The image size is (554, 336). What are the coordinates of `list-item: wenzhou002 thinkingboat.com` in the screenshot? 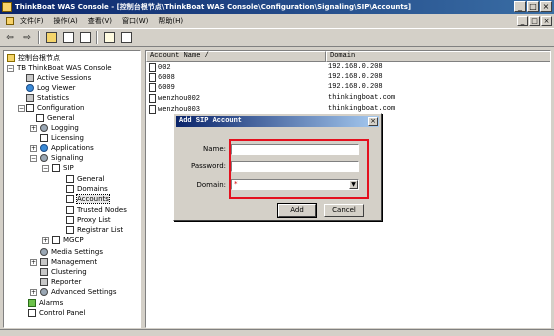 It's located at (348, 99).